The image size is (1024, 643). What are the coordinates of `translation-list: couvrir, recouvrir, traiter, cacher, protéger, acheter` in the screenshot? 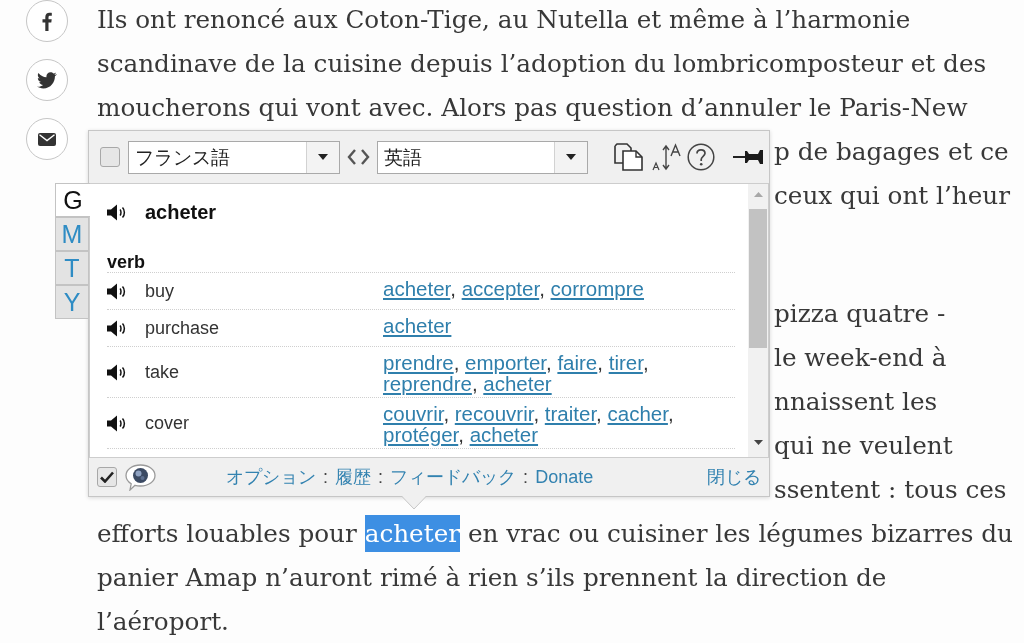 It's located at (543, 423).